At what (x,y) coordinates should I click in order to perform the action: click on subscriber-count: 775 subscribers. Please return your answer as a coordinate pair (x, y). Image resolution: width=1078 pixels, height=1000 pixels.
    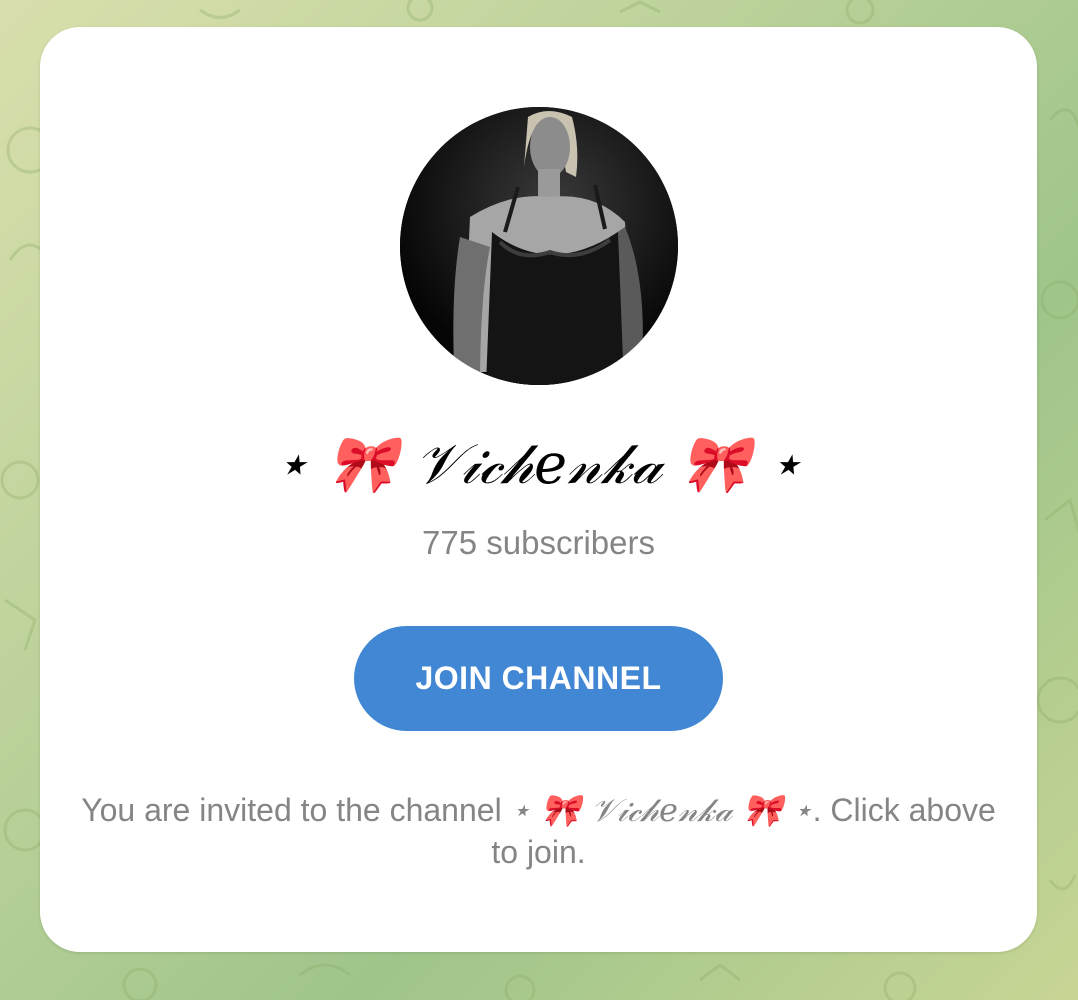
    Looking at the image, I should click on (538, 542).